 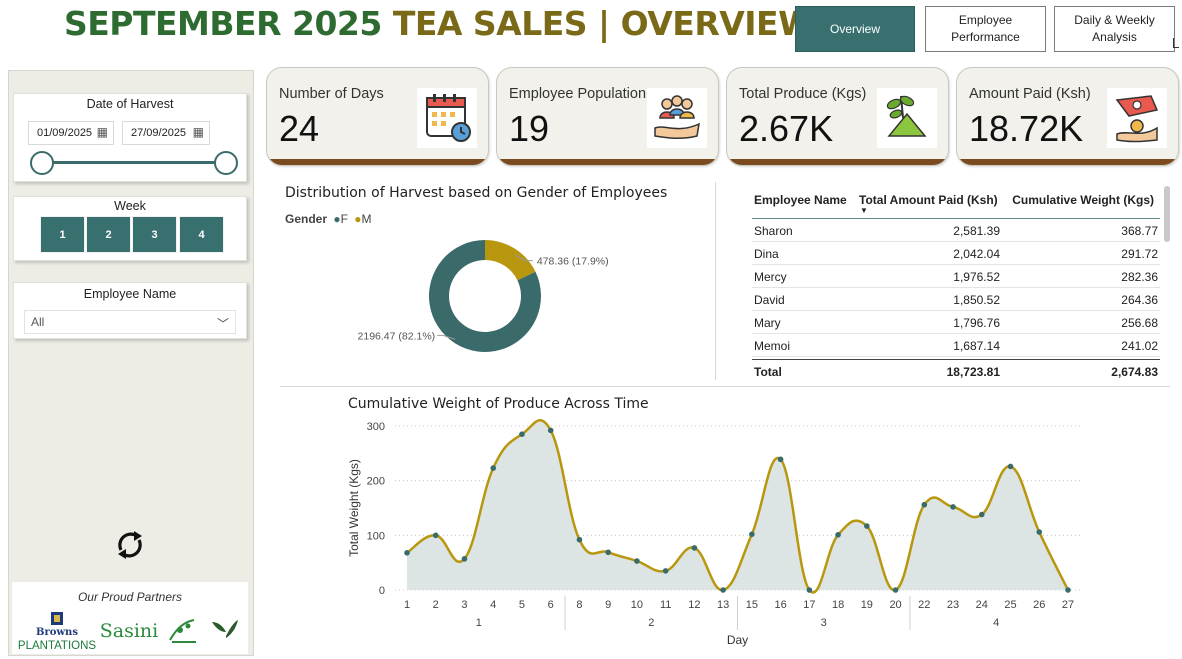 I want to click on calendar-icon, so click(x=447, y=118).